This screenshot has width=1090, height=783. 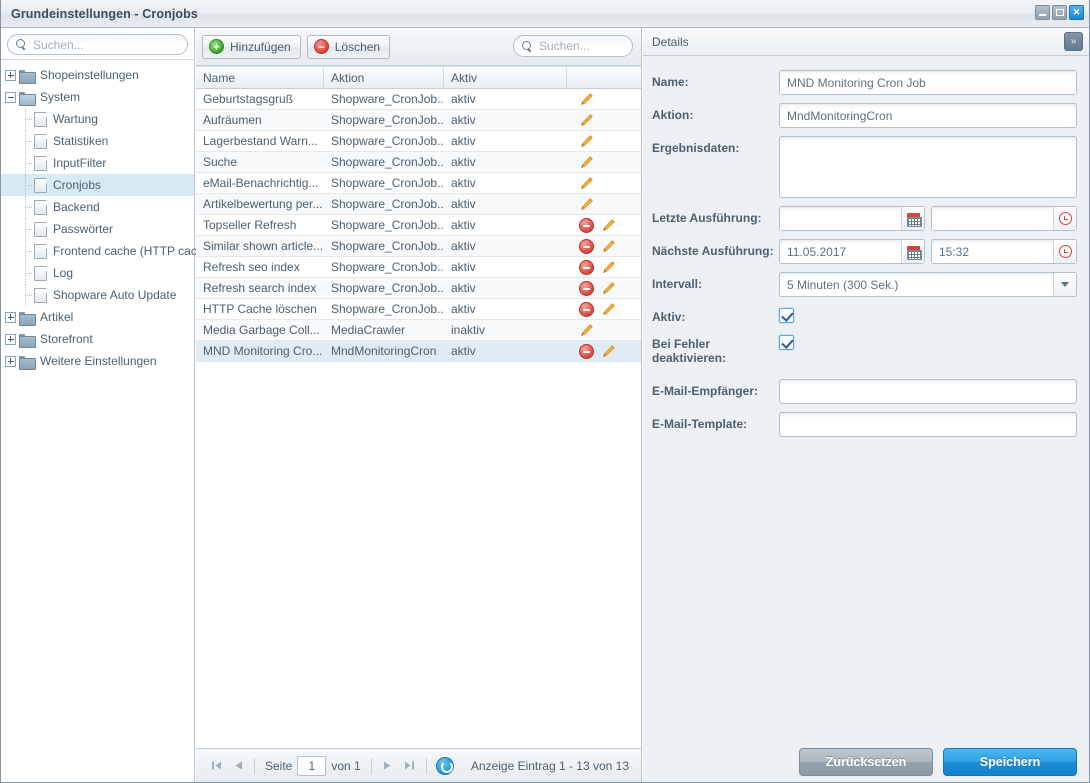 I want to click on search-icon, so click(x=21, y=44).